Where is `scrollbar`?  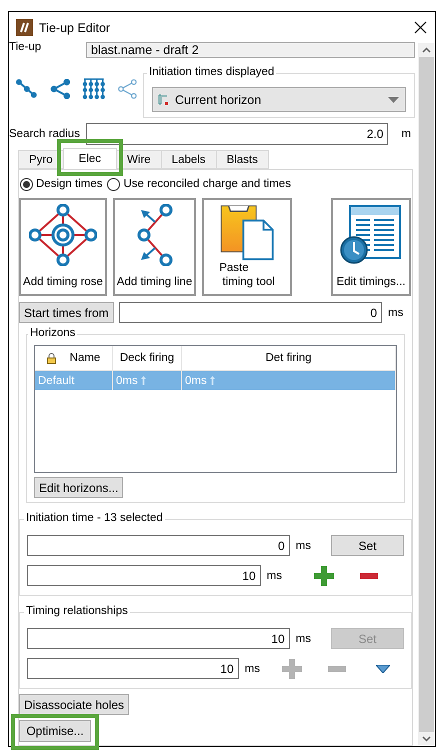
scrollbar is located at coordinates (426, 394).